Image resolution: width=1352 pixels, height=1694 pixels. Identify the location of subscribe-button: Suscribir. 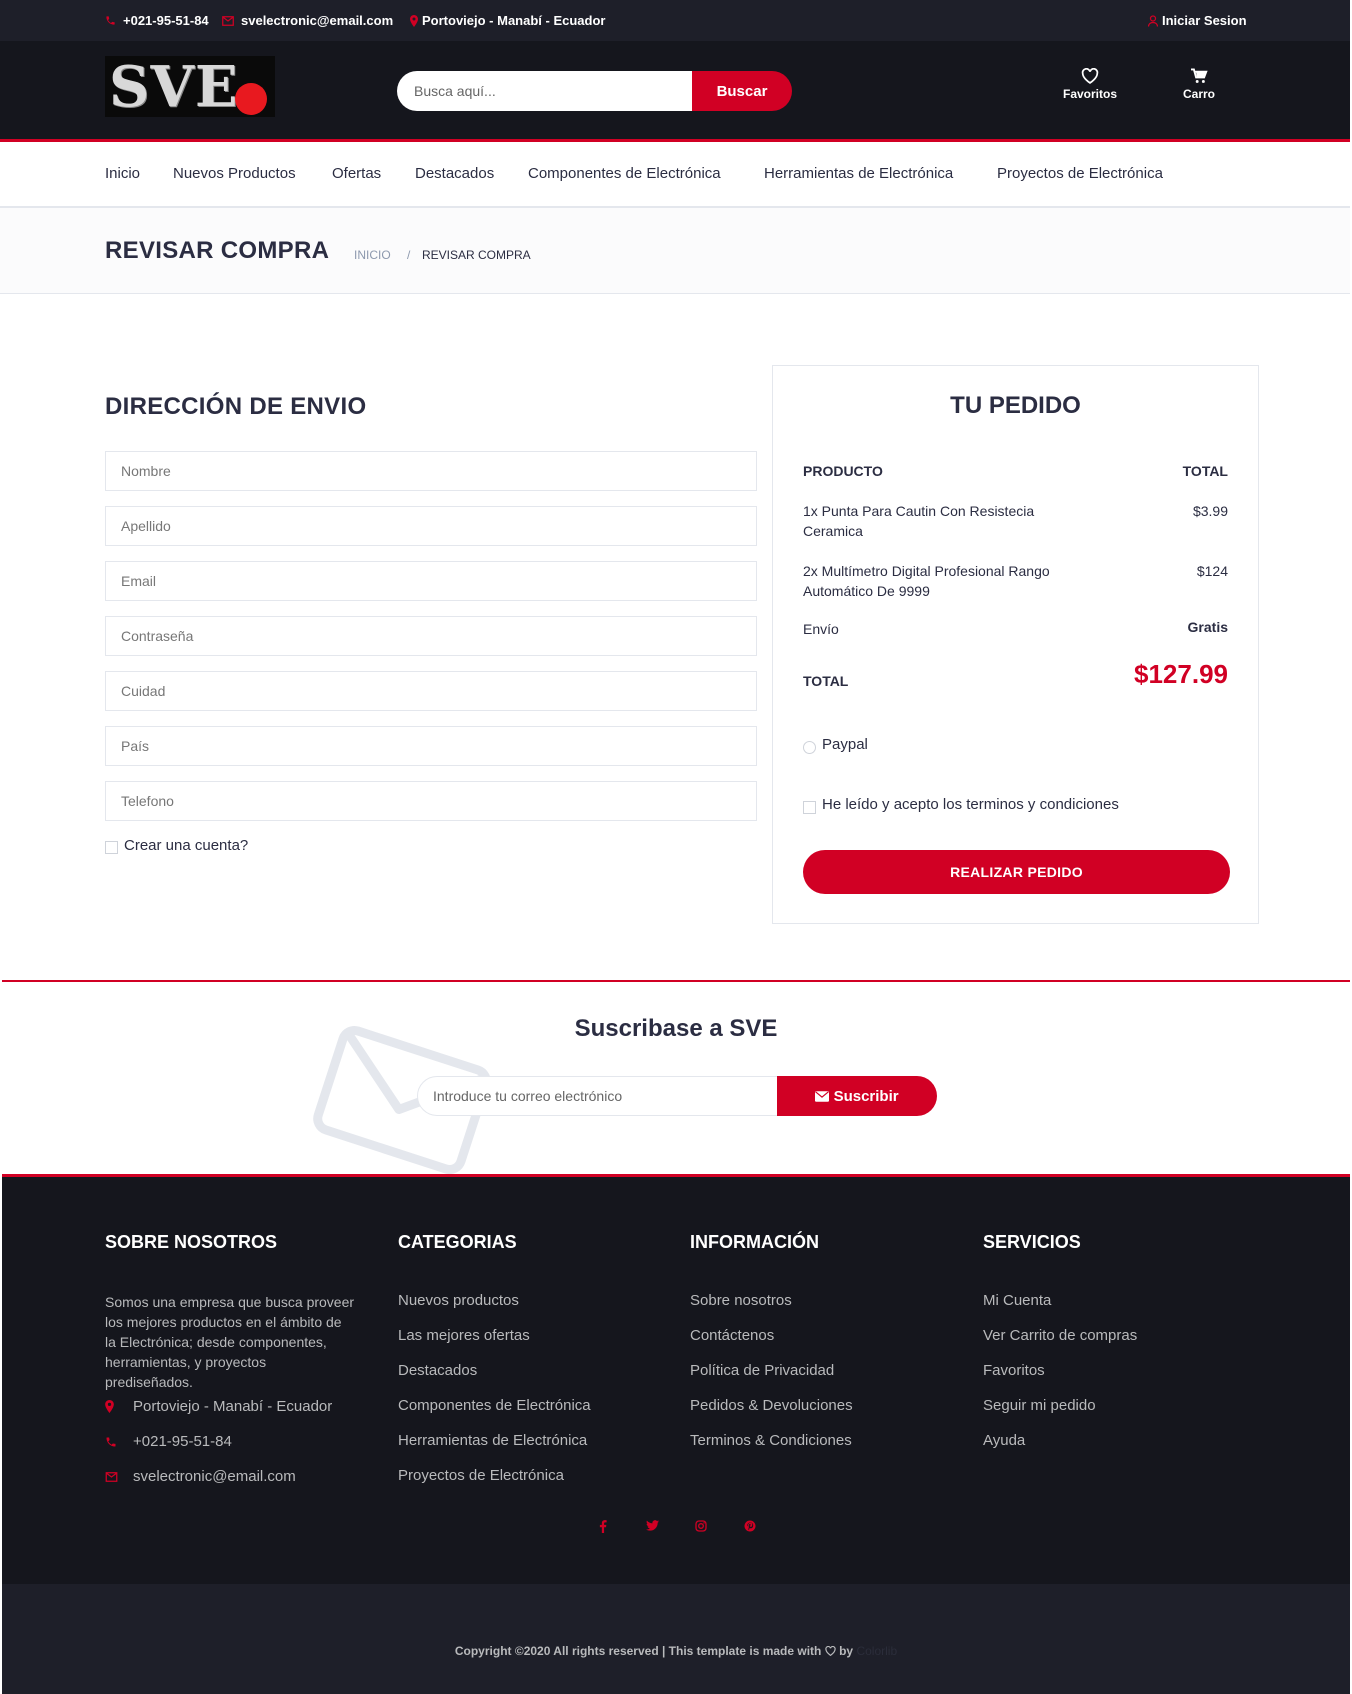
(857, 1096).